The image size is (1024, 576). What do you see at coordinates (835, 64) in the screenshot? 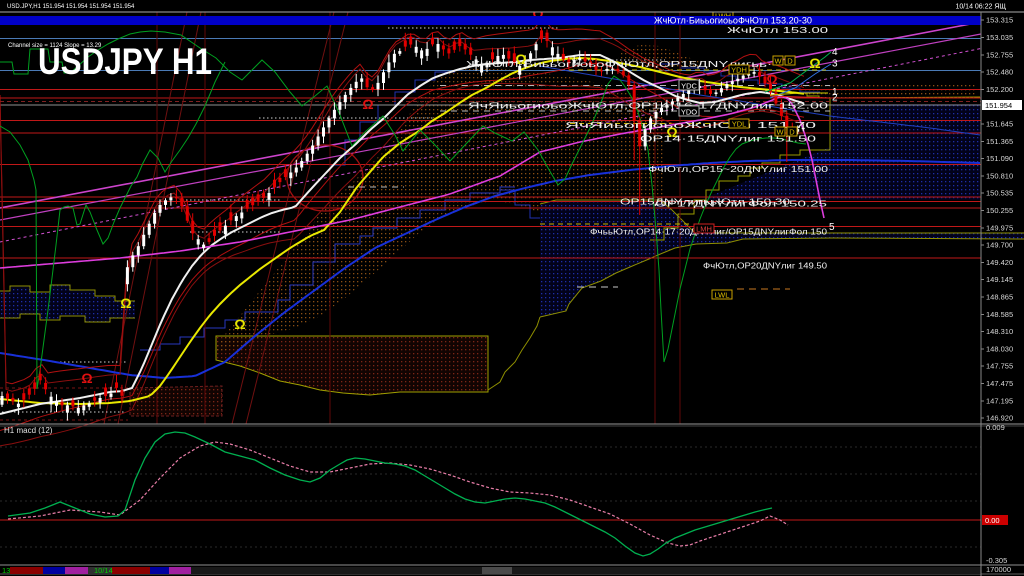
I see `svg-text: 3` at bounding box center [835, 64].